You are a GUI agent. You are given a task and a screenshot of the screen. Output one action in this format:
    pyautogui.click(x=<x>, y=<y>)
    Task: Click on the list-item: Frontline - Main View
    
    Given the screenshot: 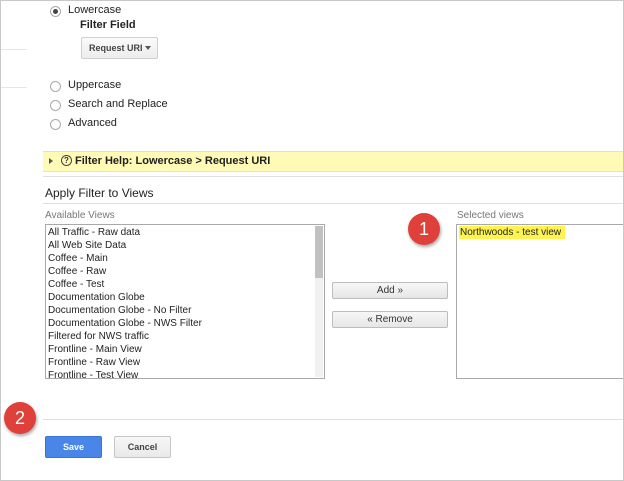 What is the action you would take?
    pyautogui.click(x=180, y=349)
    